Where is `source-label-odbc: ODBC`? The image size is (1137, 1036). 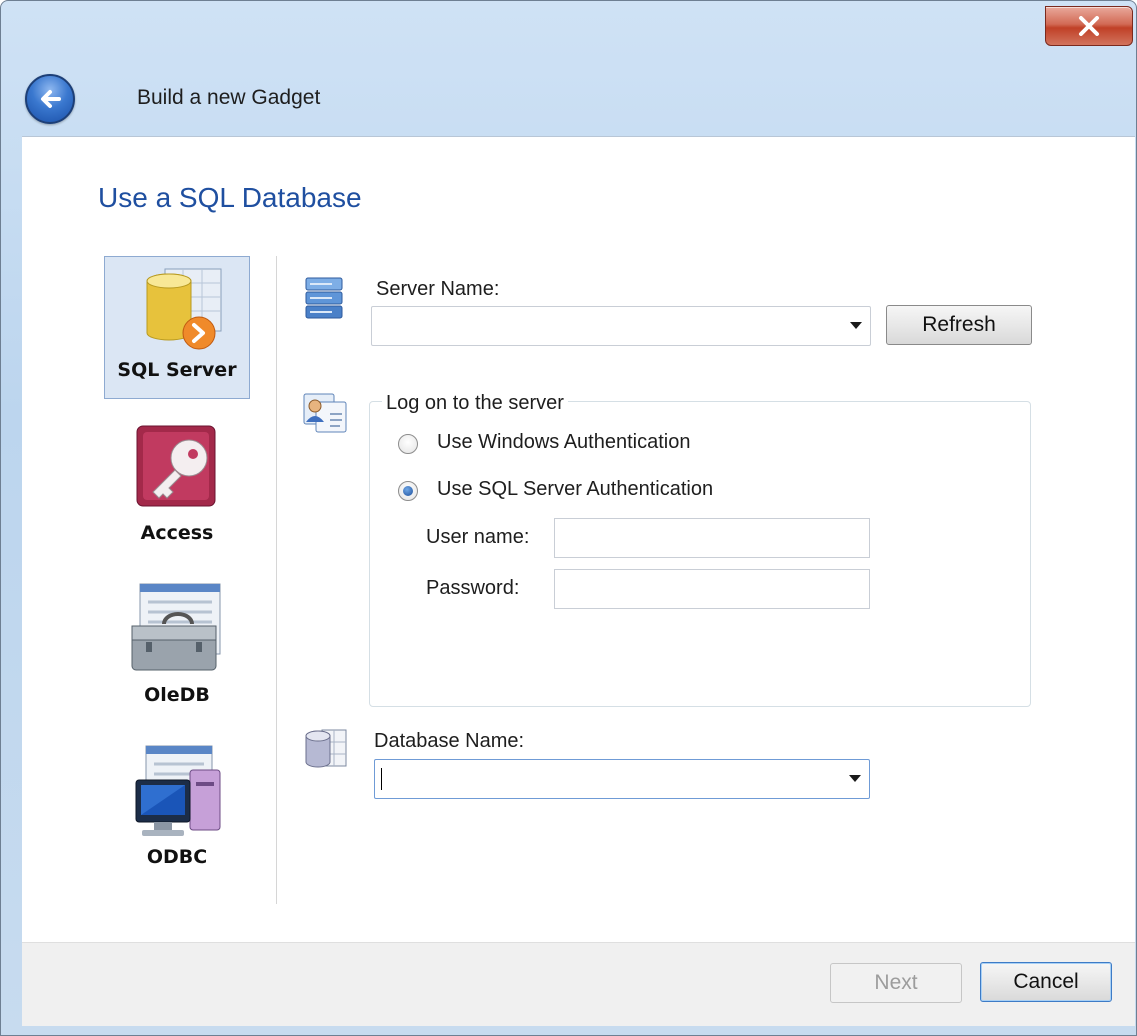
source-label-odbc: ODBC is located at coordinates (177, 857).